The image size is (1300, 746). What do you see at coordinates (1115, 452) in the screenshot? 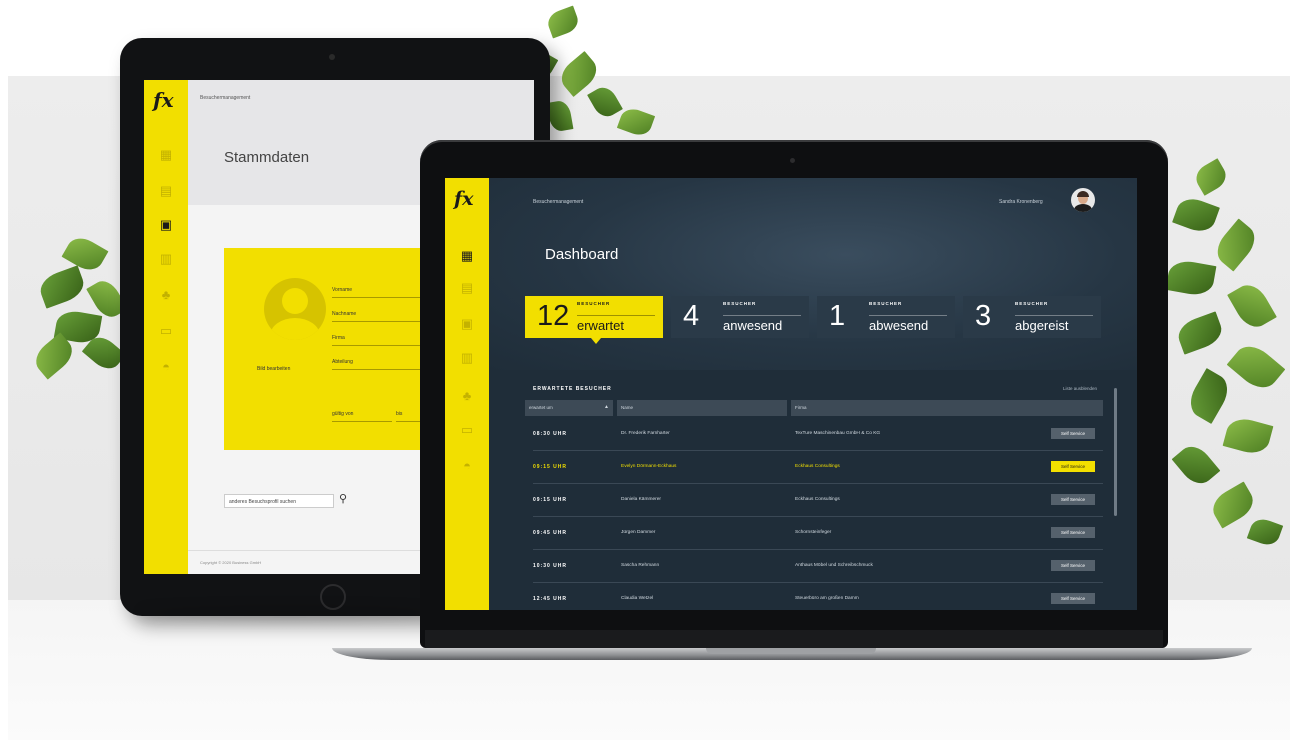
I see `scrollbar` at bounding box center [1115, 452].